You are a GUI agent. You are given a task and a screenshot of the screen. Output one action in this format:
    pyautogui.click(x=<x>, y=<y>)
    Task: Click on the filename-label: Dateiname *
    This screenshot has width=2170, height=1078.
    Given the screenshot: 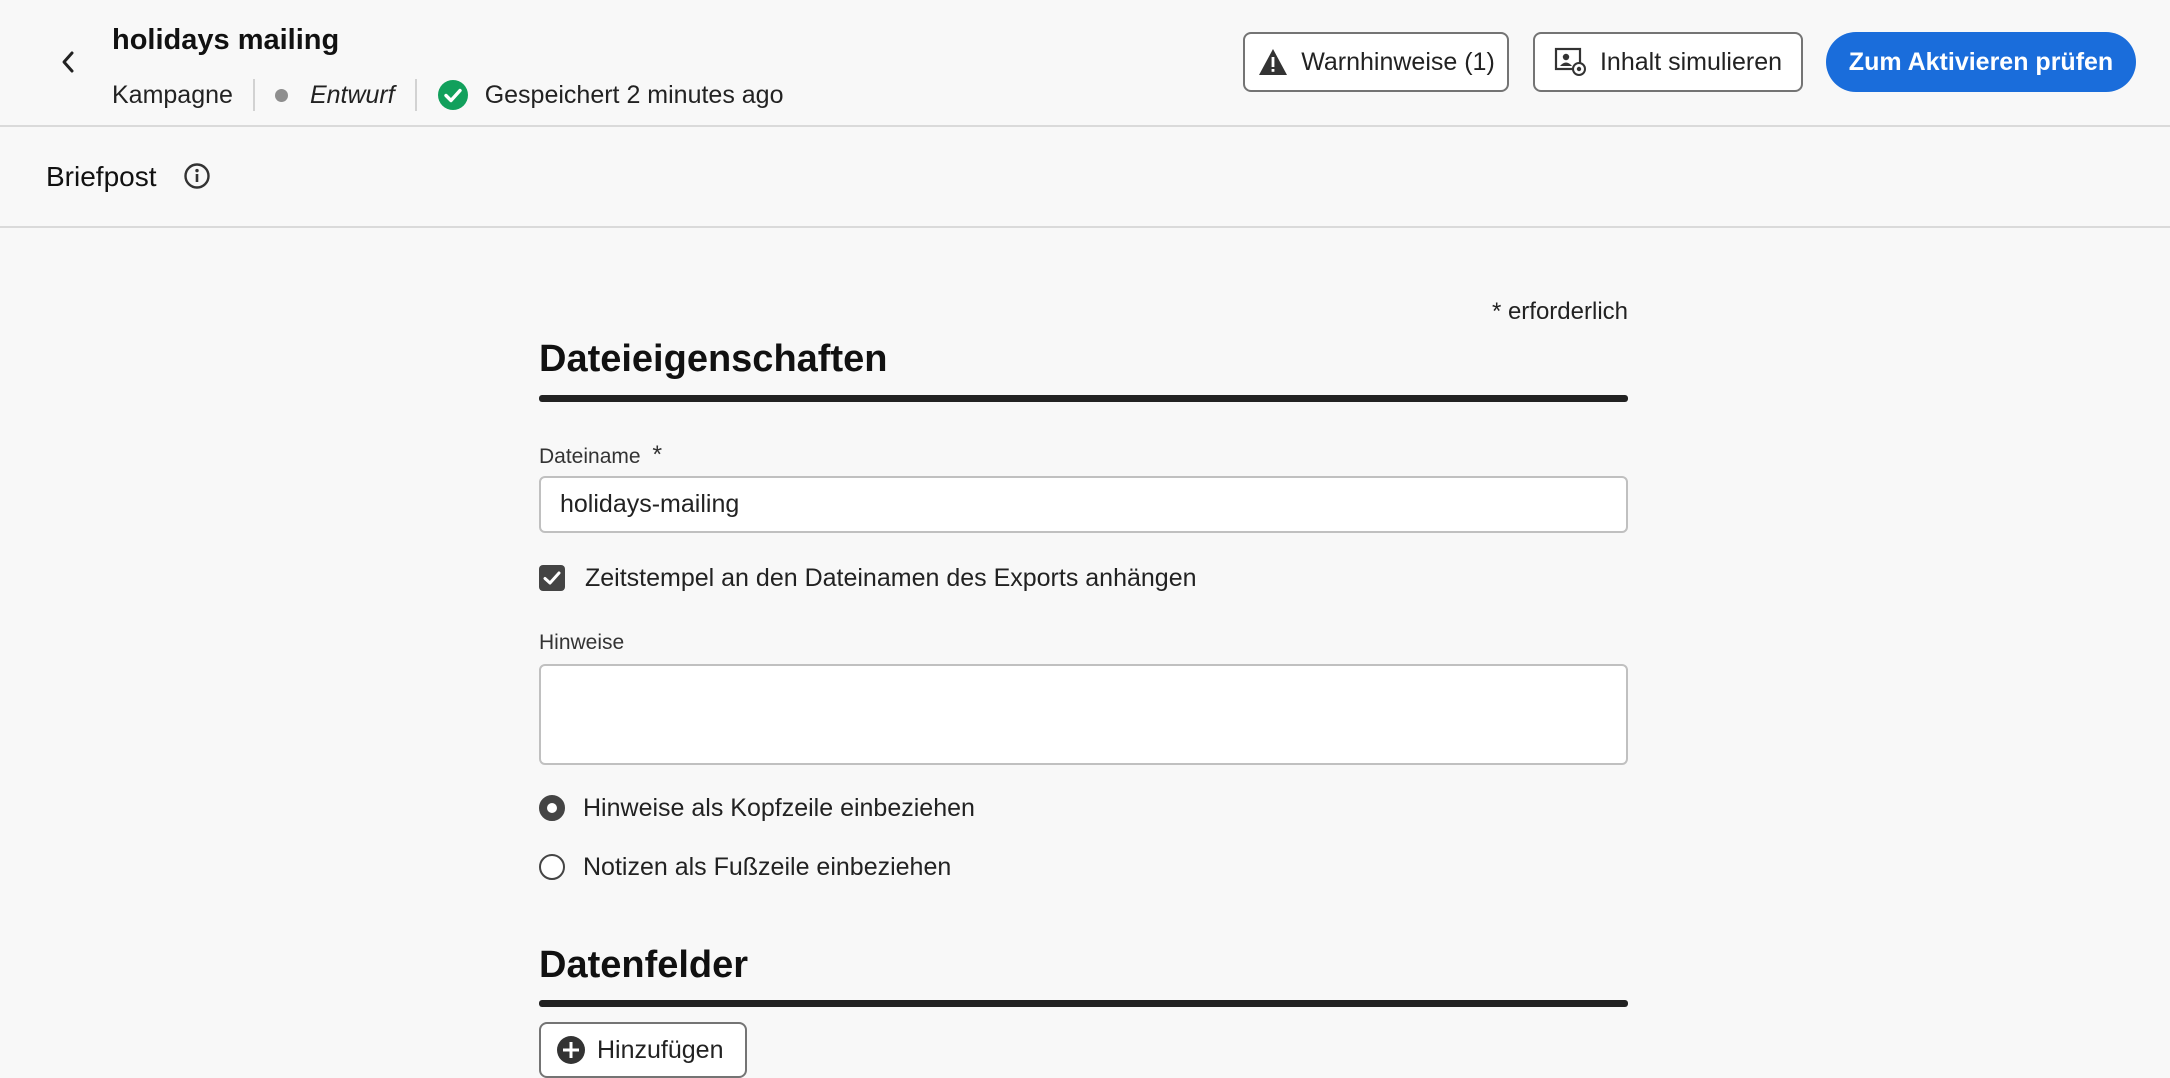 What is the action you would take?
    pyautogui.click(x=600, y=455)
    